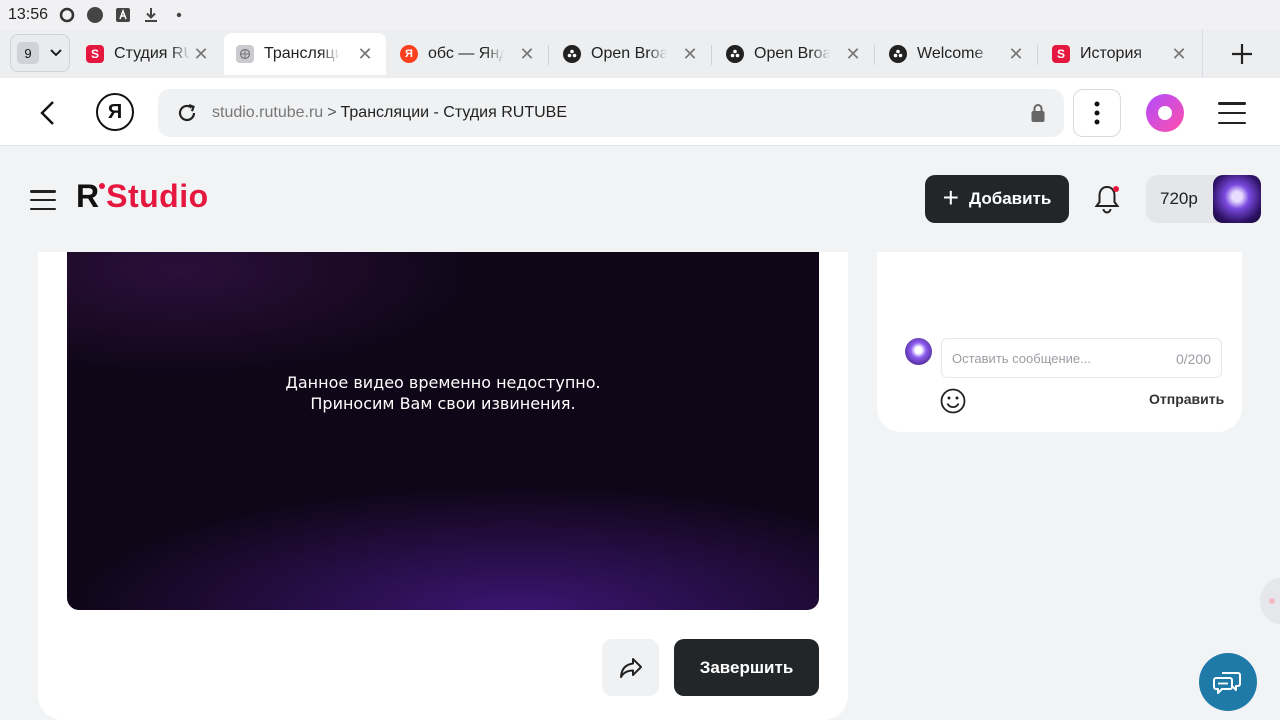 The height and width of the screenshot is (720, 1280). I want to click on unavailable-line-1: Данное видео временно недоступно., so click(443, 382).